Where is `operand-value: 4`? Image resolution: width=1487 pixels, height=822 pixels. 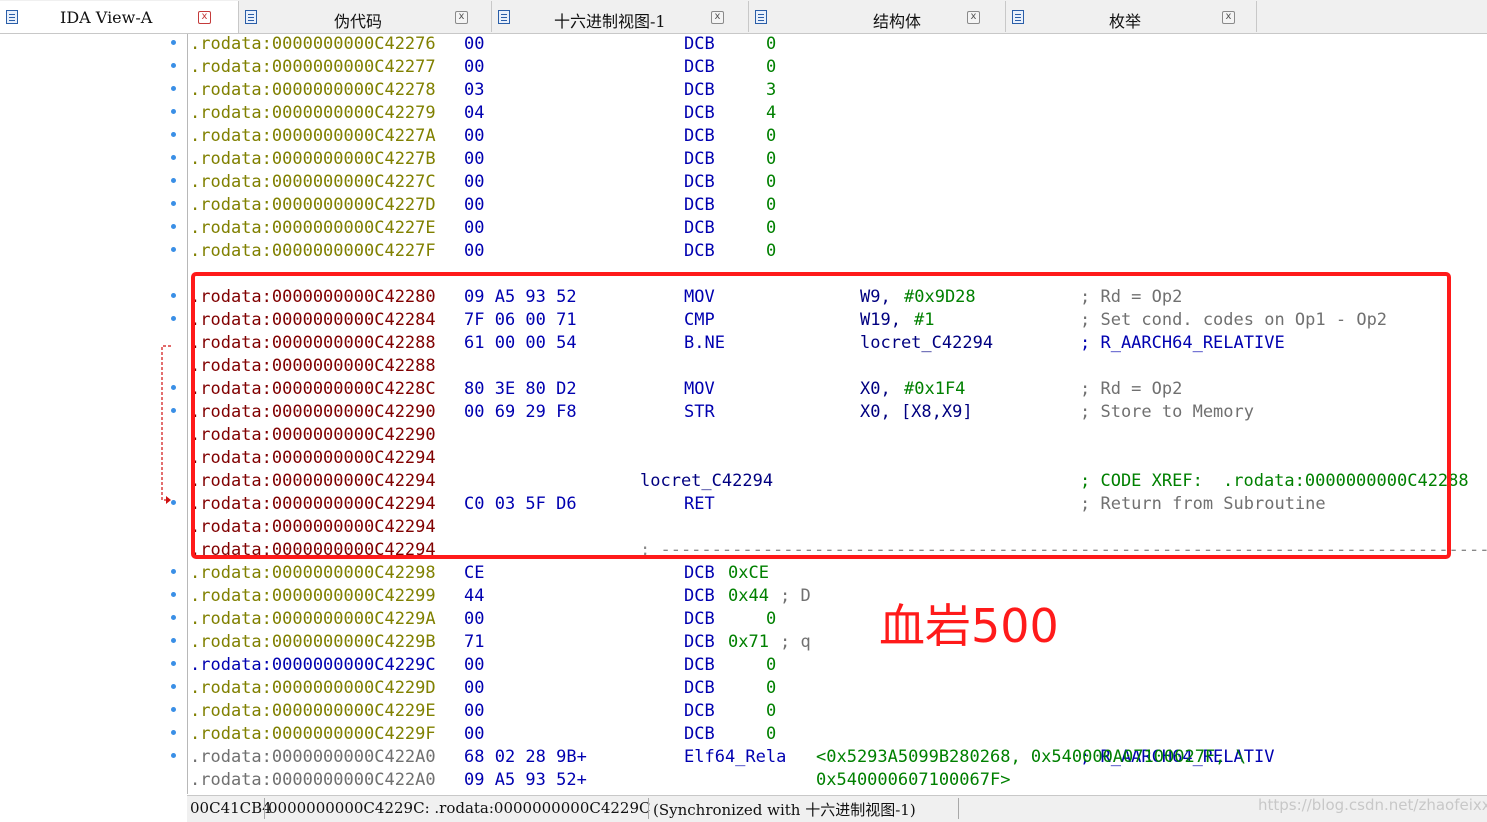 operand-value: 4 is located at coordinates (771, 113).